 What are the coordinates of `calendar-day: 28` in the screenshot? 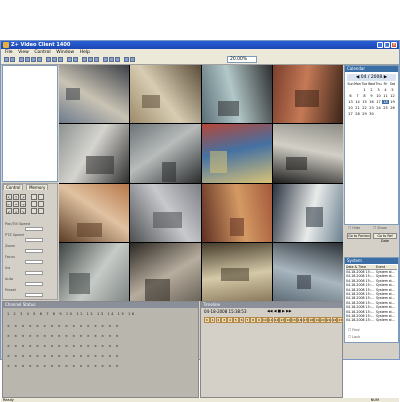 It's located at (357, 114).